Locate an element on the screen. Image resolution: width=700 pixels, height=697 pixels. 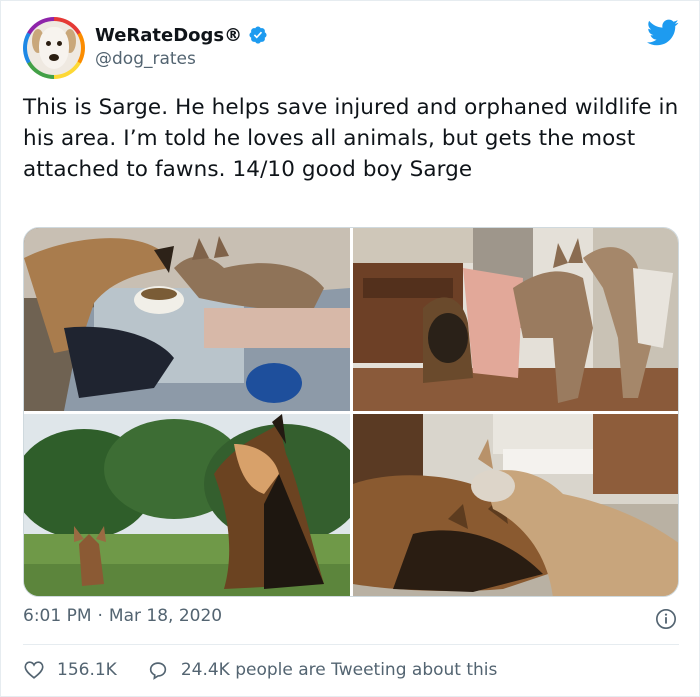
tweet-timestamp: 6:01 PM · Mar 18, 2020 is located at coordinates (122, 616).